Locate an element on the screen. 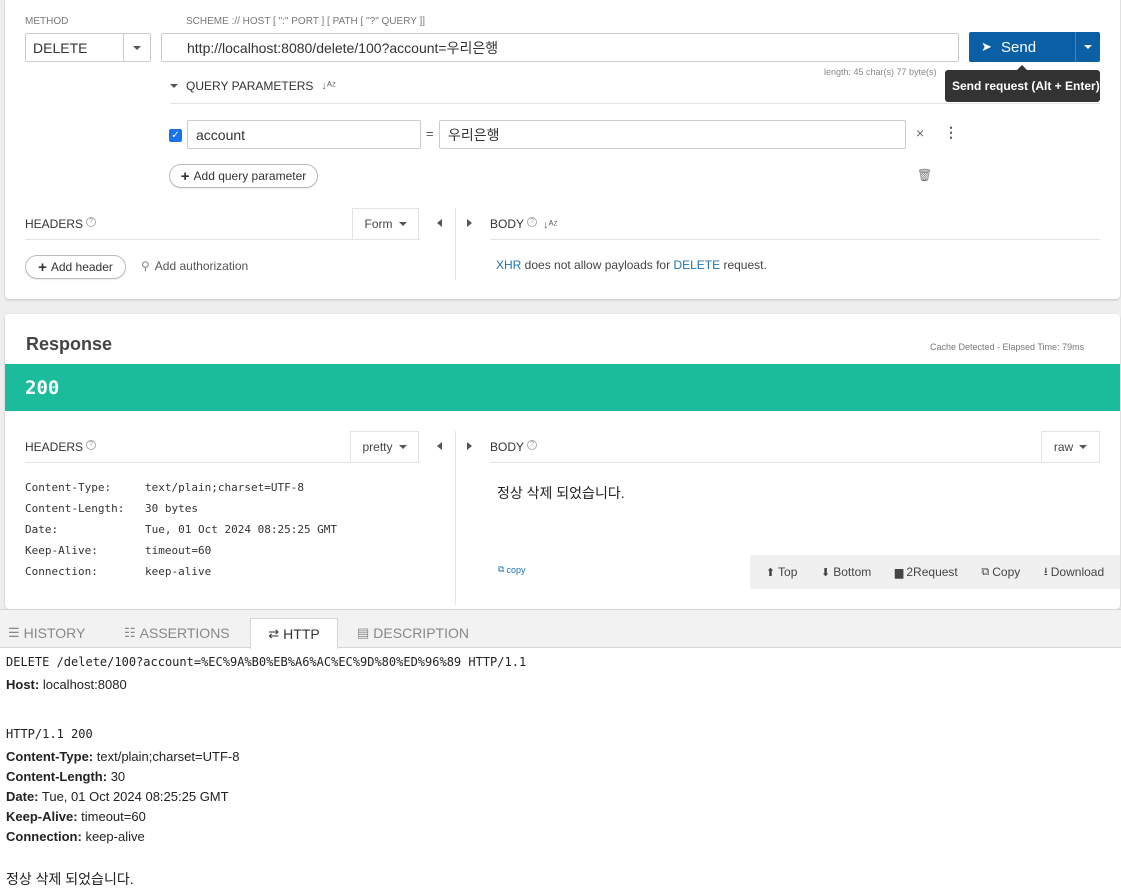  response-body-text: 정상 삭제 되었습니다. is located at coordinates (561, 493).